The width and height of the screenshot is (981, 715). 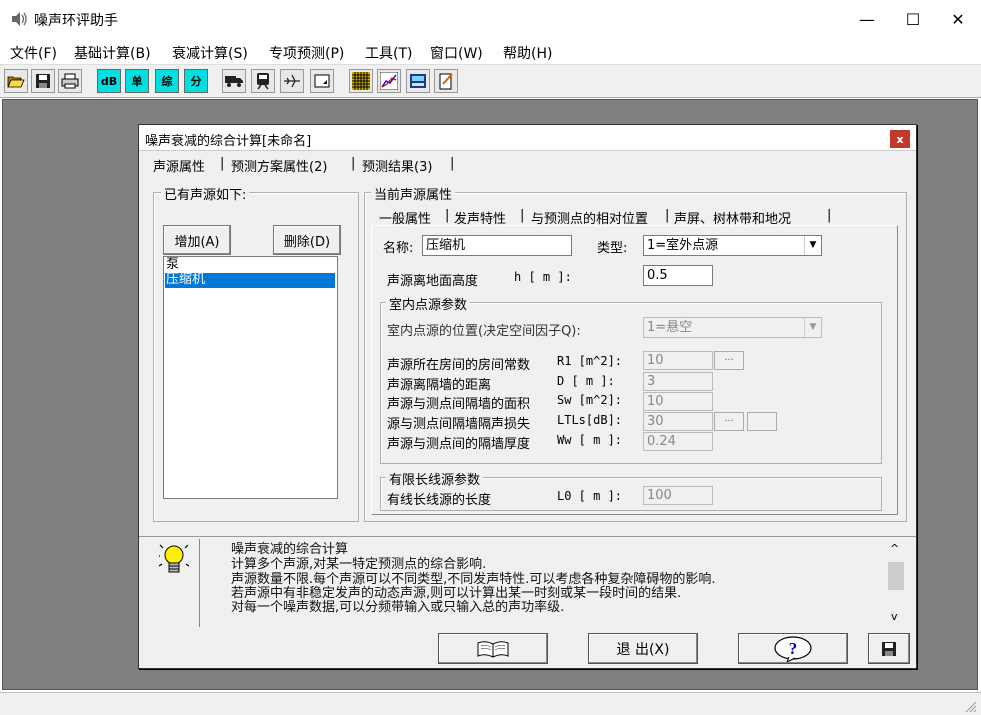 What do you see at coordinates (678, 421) in the screenshot?
I see `transmission-loss-field: 30` at bounding box center [678, 421].